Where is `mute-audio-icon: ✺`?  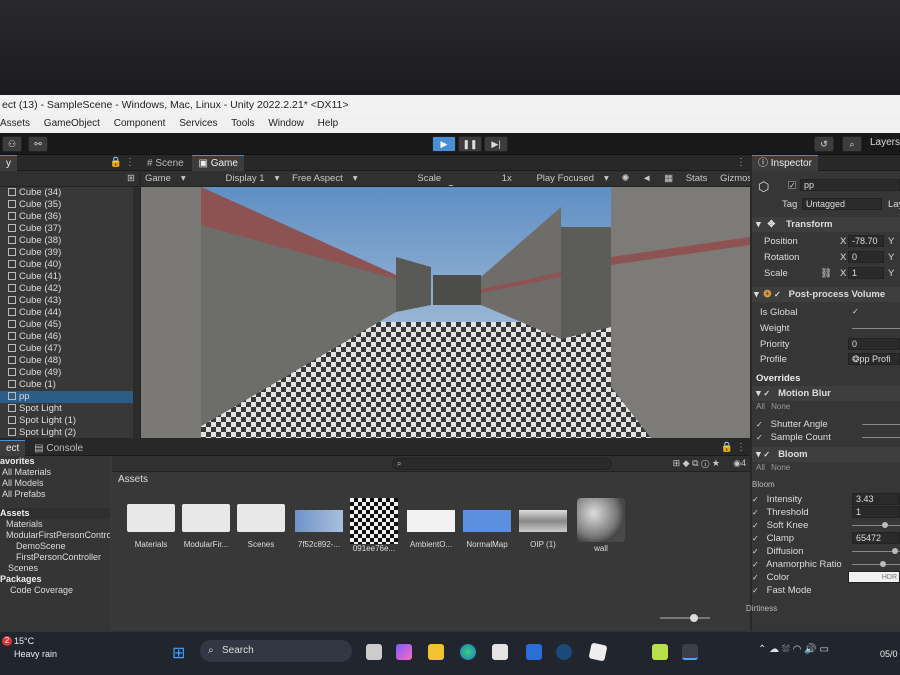 mute-audio-icon: ✺ is located at coordinates (625, 178).